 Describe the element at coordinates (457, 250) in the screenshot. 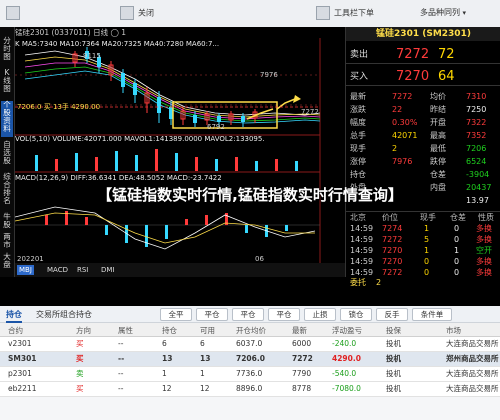

I see `tick-diff: 1` at that location.